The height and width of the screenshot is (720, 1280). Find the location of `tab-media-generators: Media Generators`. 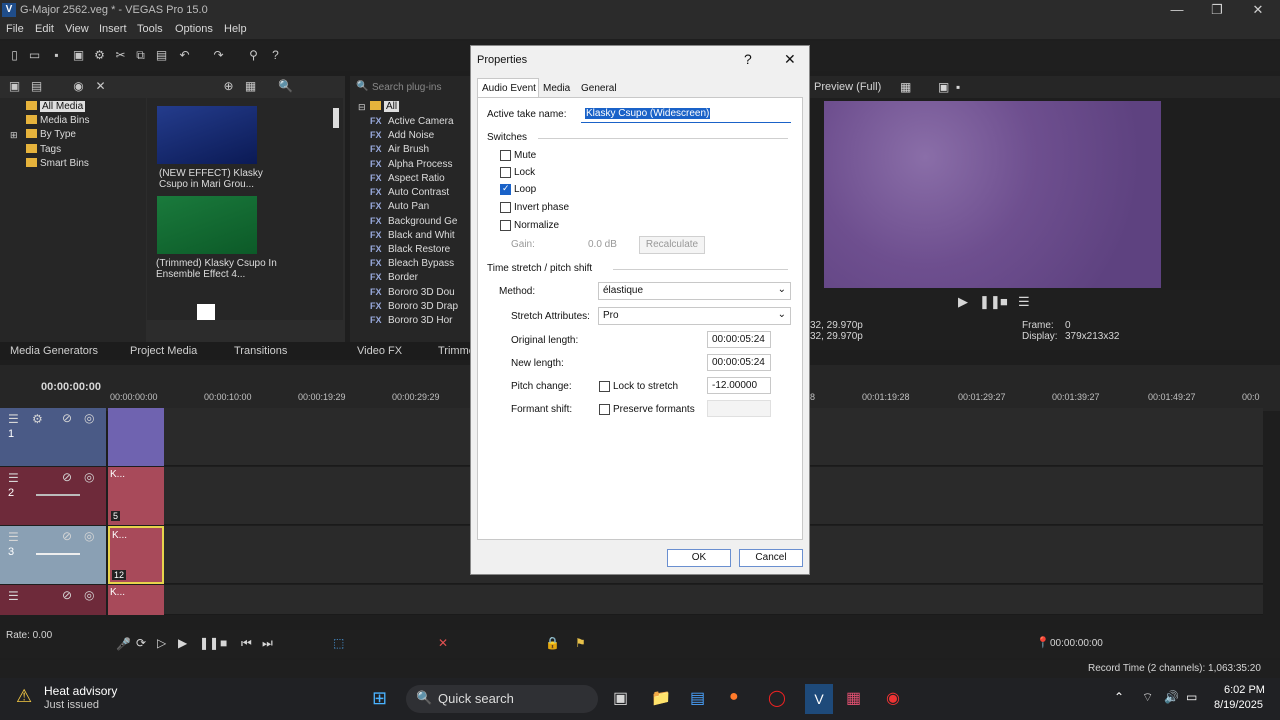

tab-media-generators: Media Generators is located at coordinates (54, 351).